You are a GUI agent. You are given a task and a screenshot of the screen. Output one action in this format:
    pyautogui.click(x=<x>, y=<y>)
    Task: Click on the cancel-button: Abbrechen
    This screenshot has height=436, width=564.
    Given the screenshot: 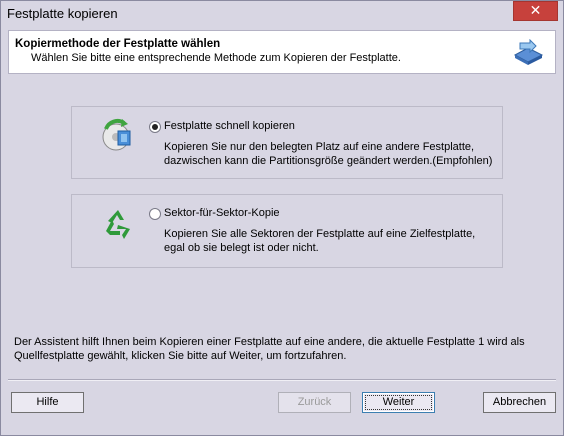 What is the action you would take?
    pyautogui.click(x=519, y=402)
    